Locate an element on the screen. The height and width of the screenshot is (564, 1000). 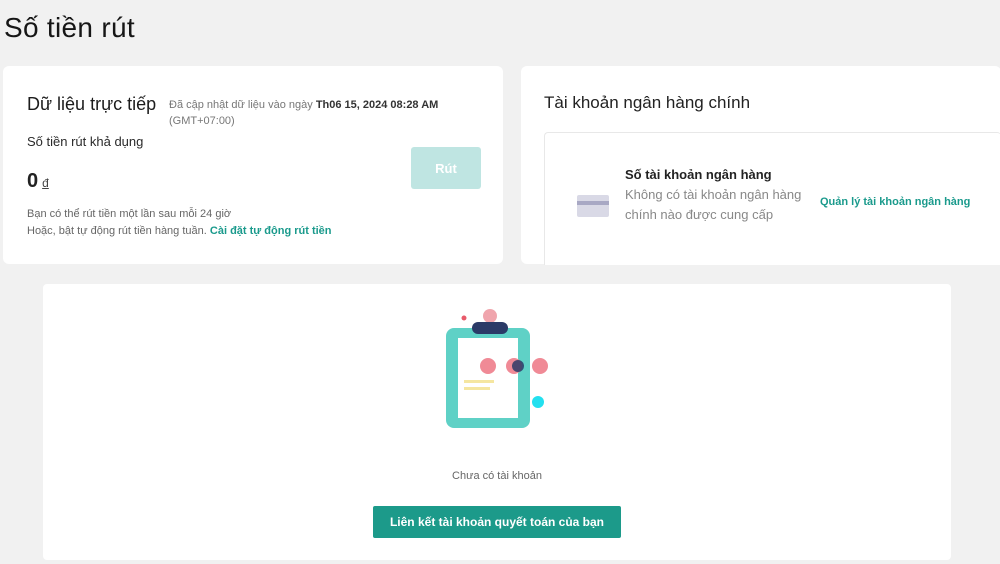
currency-symbol: đ is located at coordinates (45, 183).